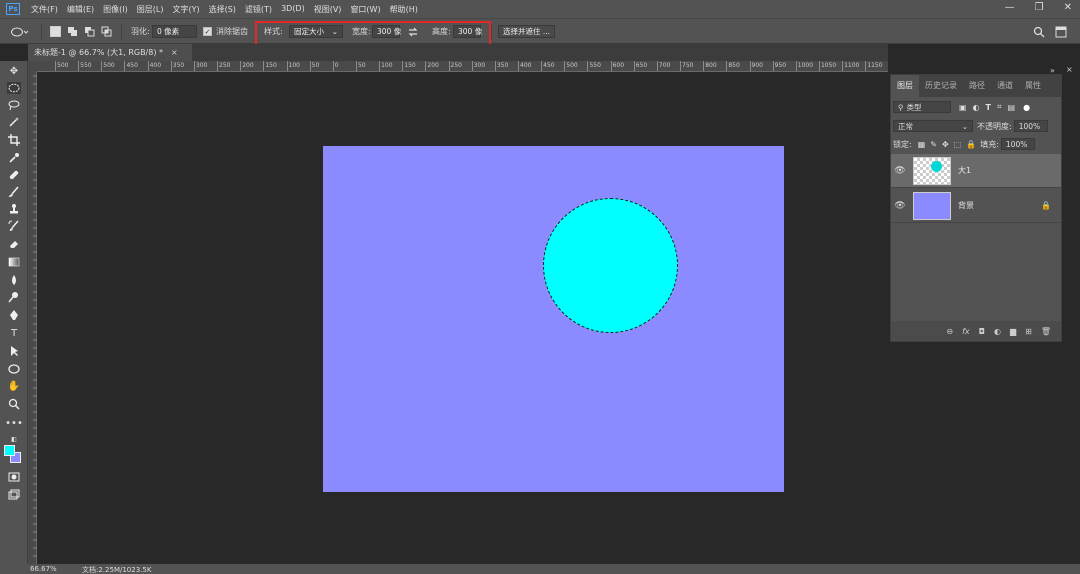 This screenshot has height=574, width=1080. What do you see at coordinates (945, 144) in the screenshot?
I see `lock-position-icon: ✥` at bounding box center [945, 144].